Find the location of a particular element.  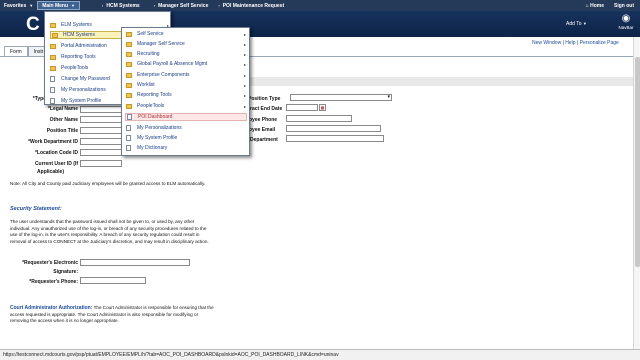

menu-item-poi-dashboard: POI Dashboard is located at coordinates (186, 117).